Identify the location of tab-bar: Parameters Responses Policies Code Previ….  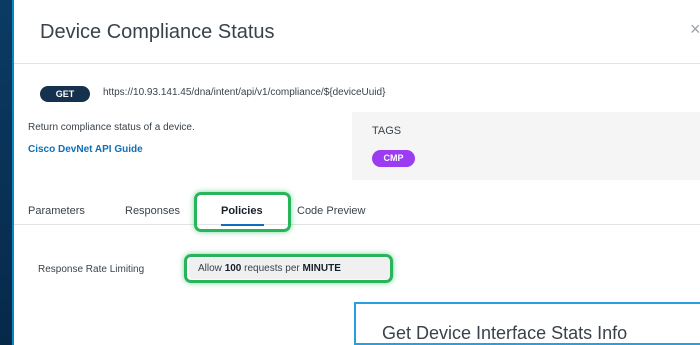
(357, 210).